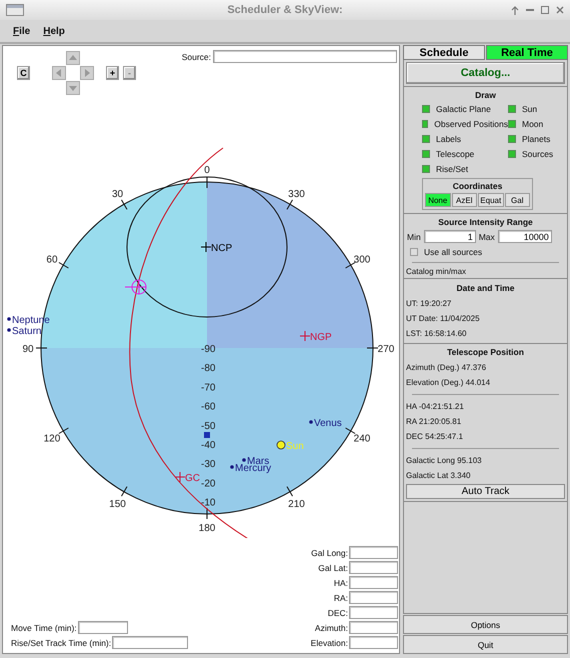 The width and height of the screenshot is (570, 658). I want to click on azimuth-label: 0, so click(207, 170).